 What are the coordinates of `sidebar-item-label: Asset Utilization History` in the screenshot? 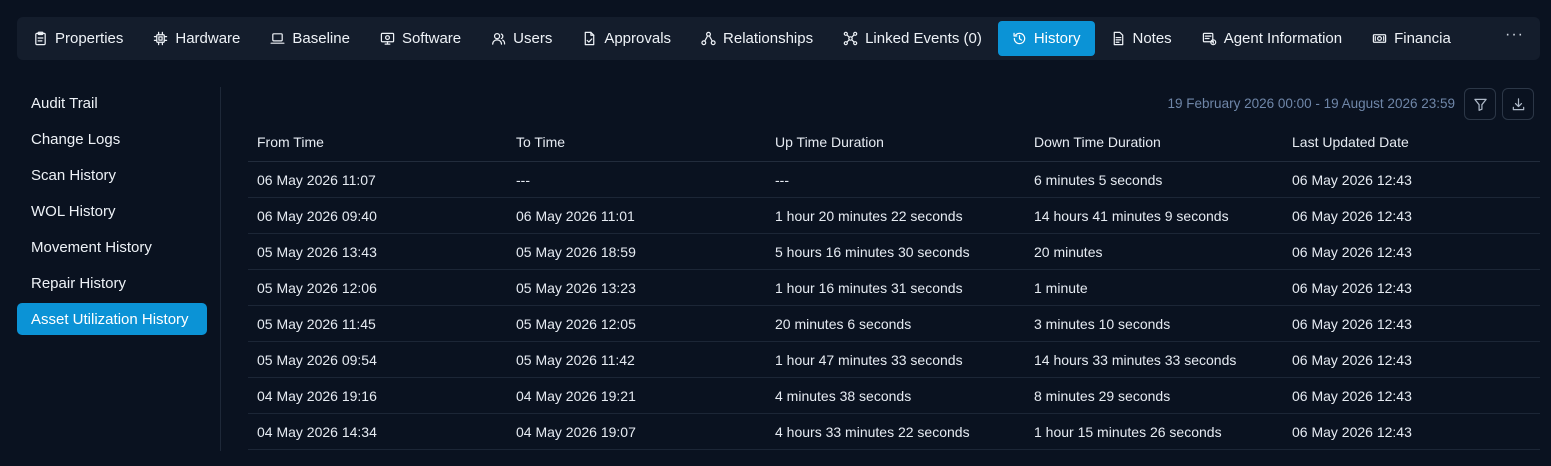 It's located at (110, 319).